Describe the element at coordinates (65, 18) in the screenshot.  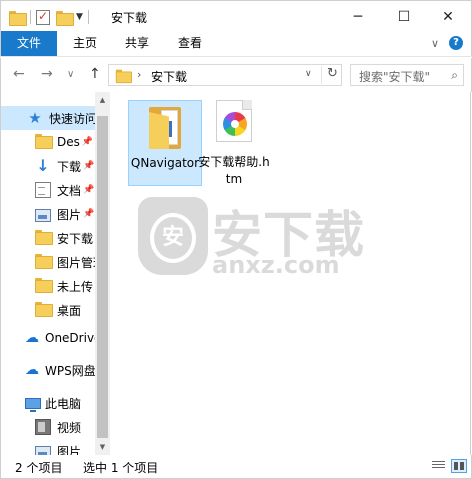
I see `new-folder-icon` at that location.